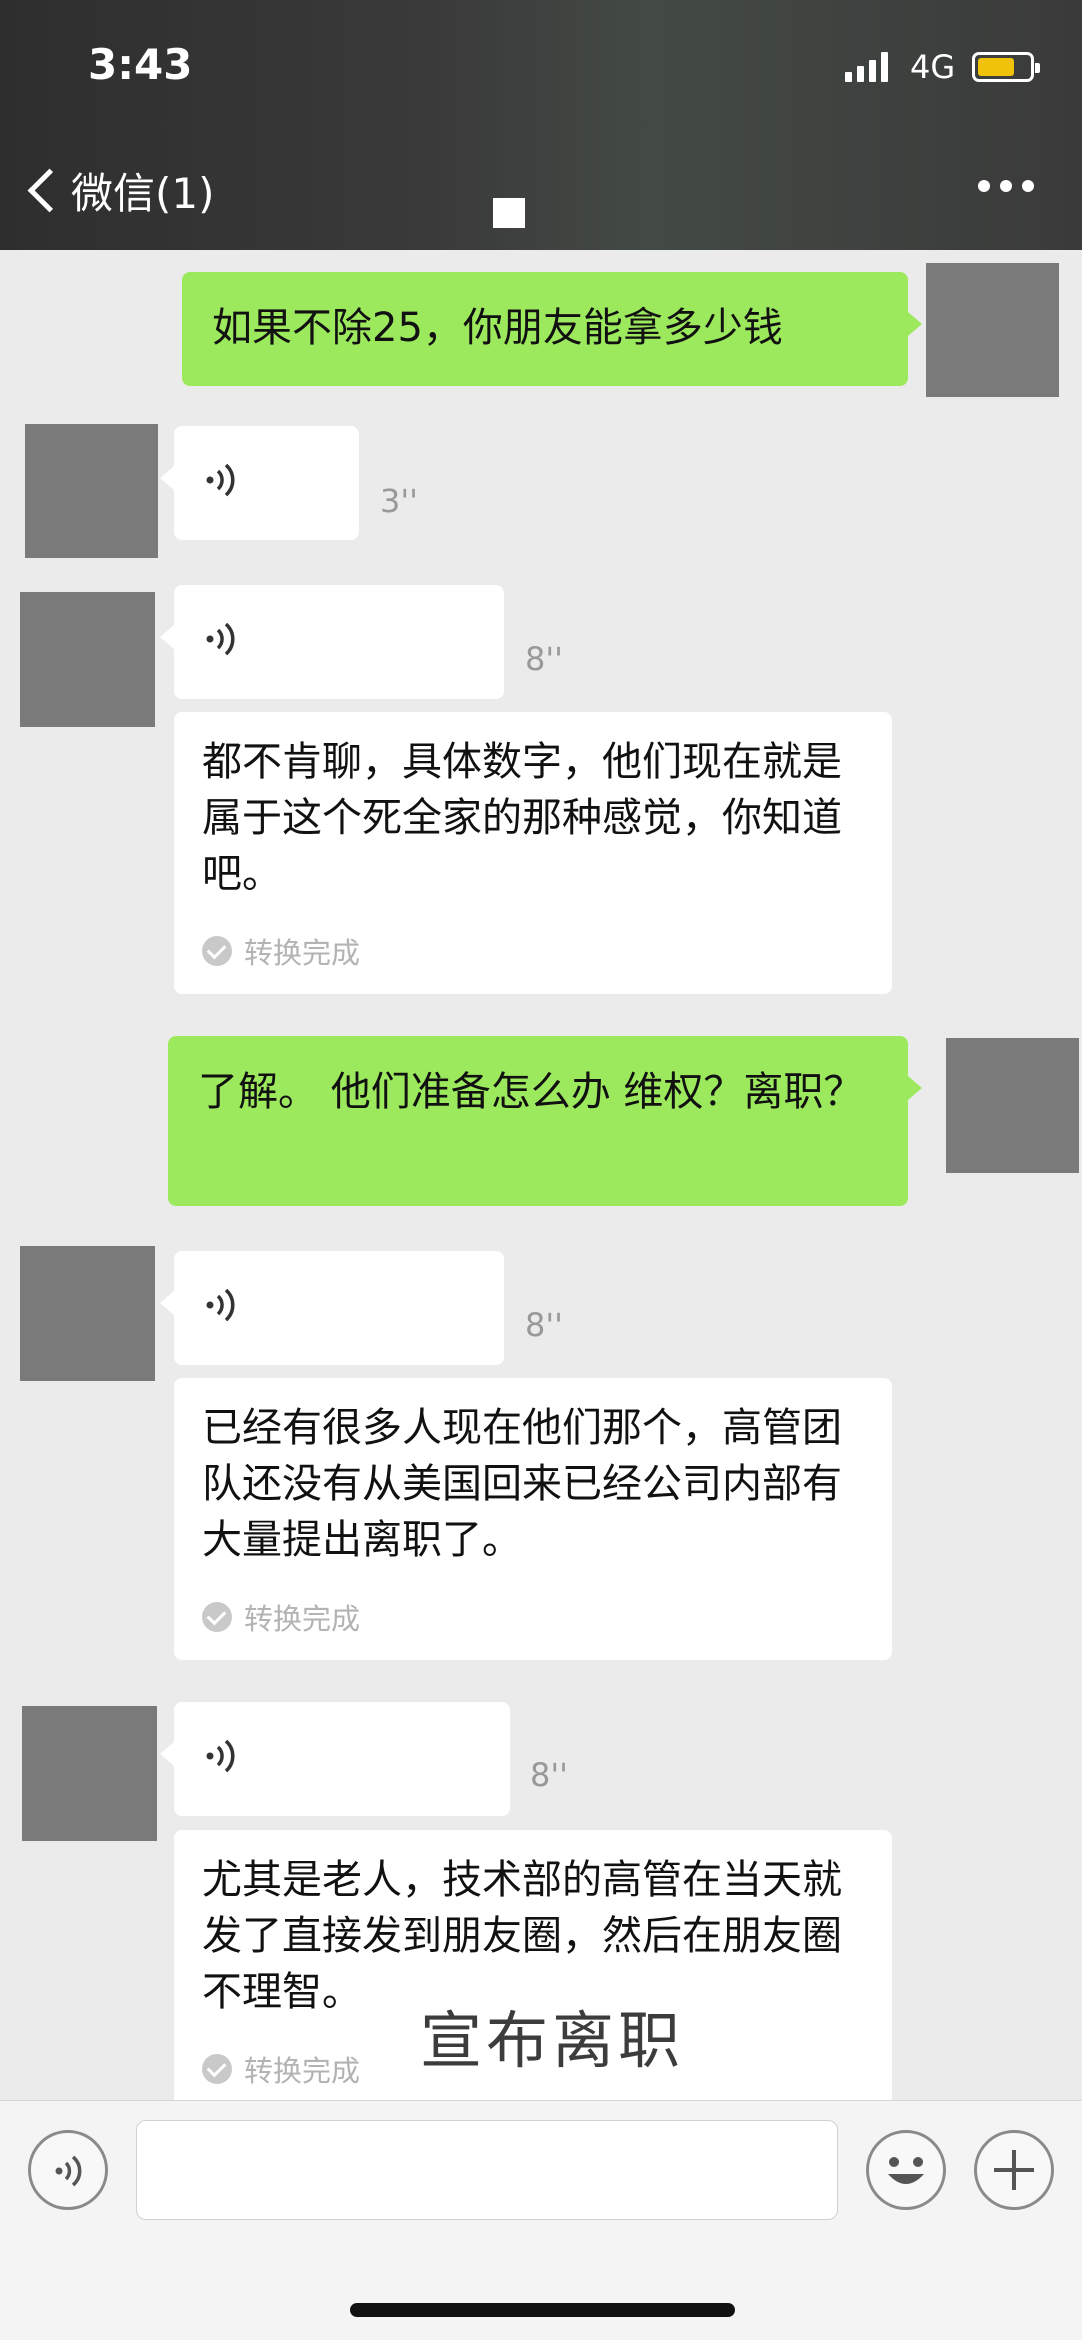  What do you see at coordinates (509, 213) in the screenshot?
I see `chat-title-redacted` at bounding box center [509, 213].